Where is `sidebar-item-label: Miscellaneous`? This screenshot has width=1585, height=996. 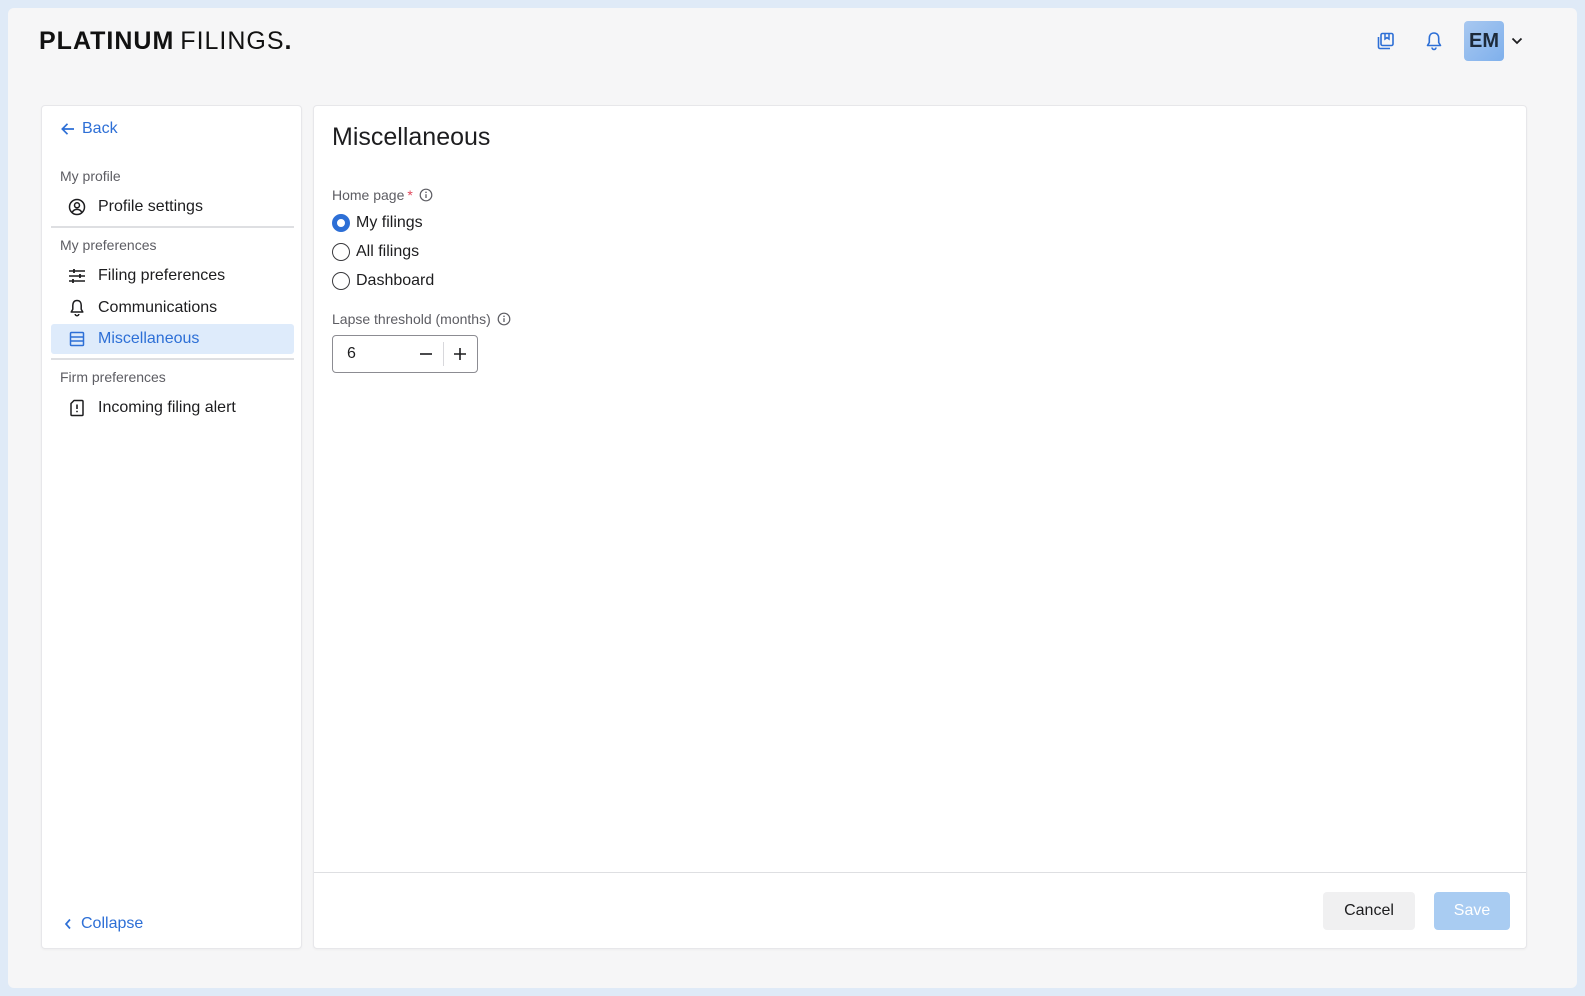
sidebar-item-label: Miscellaneous is located at coordinates (149, 338).